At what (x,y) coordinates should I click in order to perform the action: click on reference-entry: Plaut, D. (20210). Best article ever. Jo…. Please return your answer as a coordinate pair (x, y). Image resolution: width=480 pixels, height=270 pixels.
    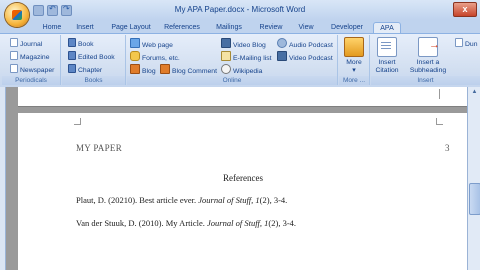
    Looking at the image, I should click on (182, 200).